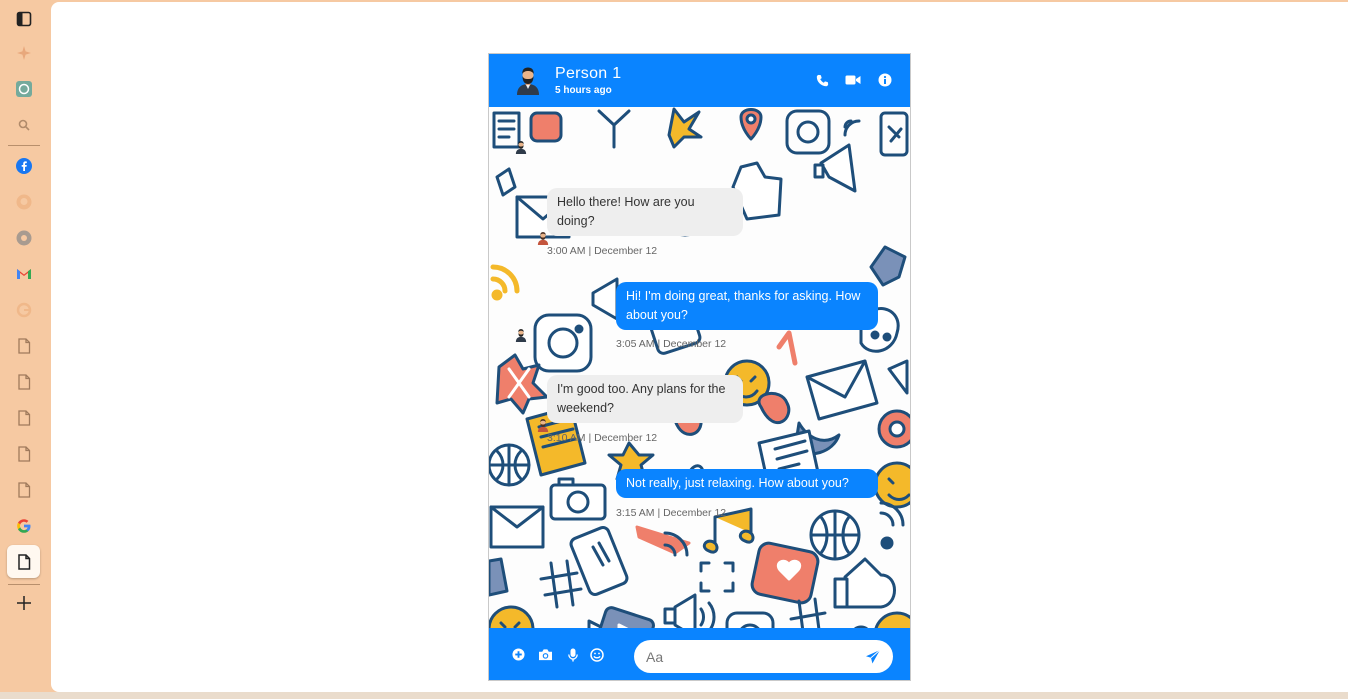 This screenshot has height=699, width=1348. I want to click on chat-header: Person 1 5 hours ago, so click(699, 80).